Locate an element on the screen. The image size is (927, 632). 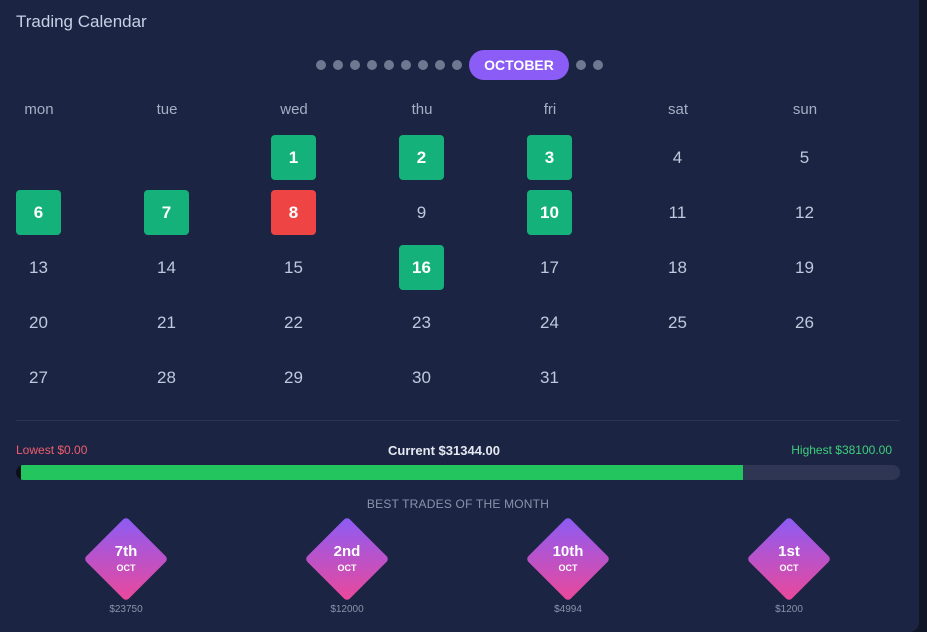
best-trade-day: 1st is located at coordinates (789, 551).